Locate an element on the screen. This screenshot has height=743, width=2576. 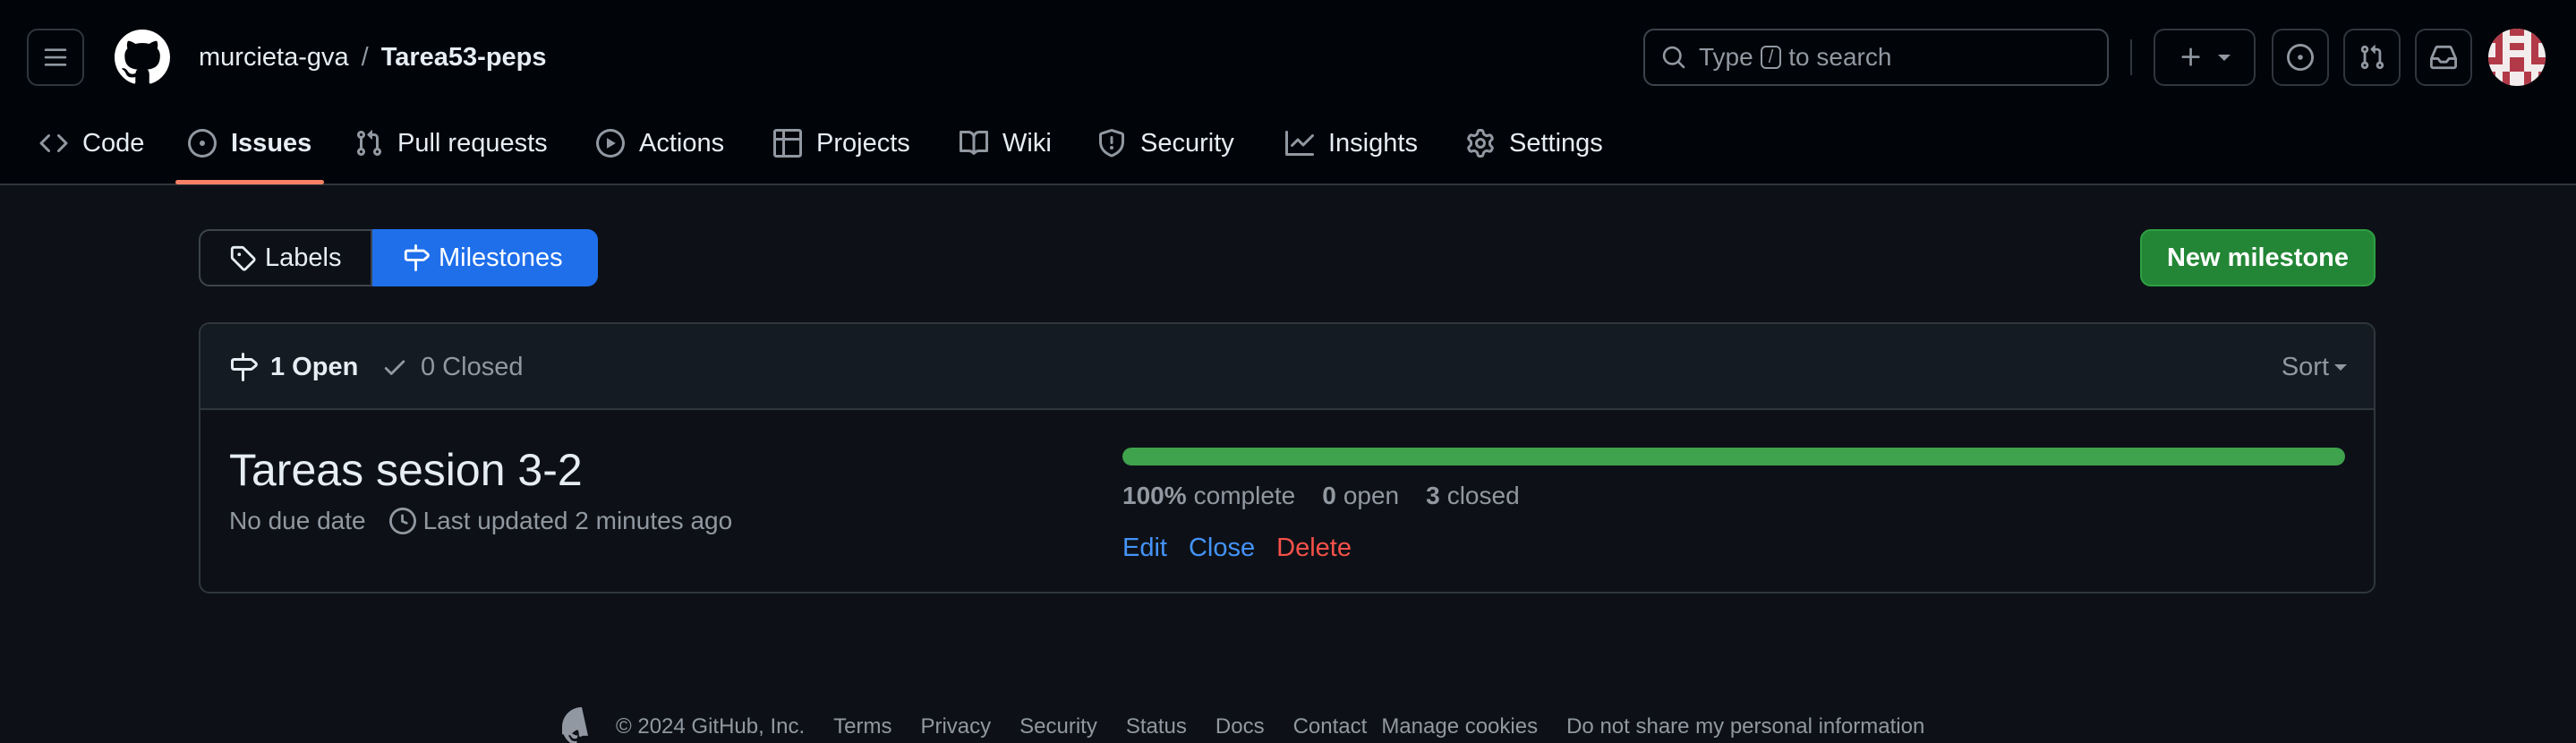
plus-icon is located at coordinates (2190, 56).